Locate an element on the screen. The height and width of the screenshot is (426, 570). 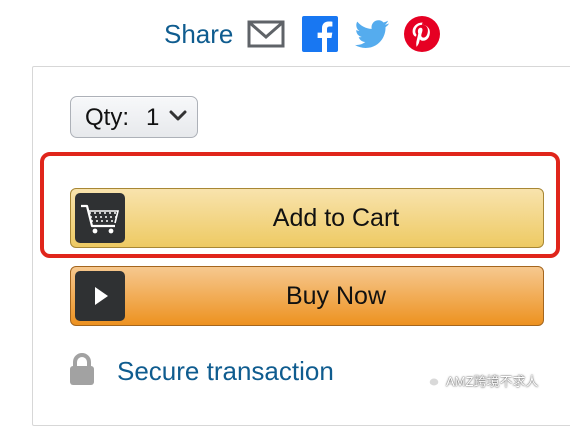
twitter-icon is located at coordinates (372, 34).